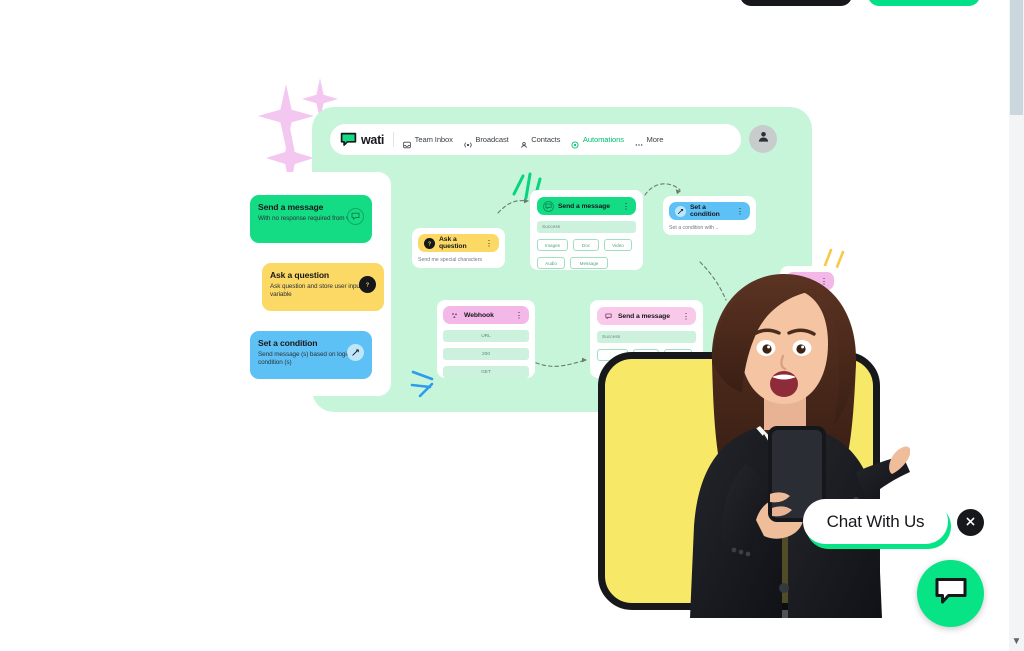 The image size is (1024, 651). Describe the element at coordinates (394, 139) in the screenshot. I see `navbar-divider` at that location.